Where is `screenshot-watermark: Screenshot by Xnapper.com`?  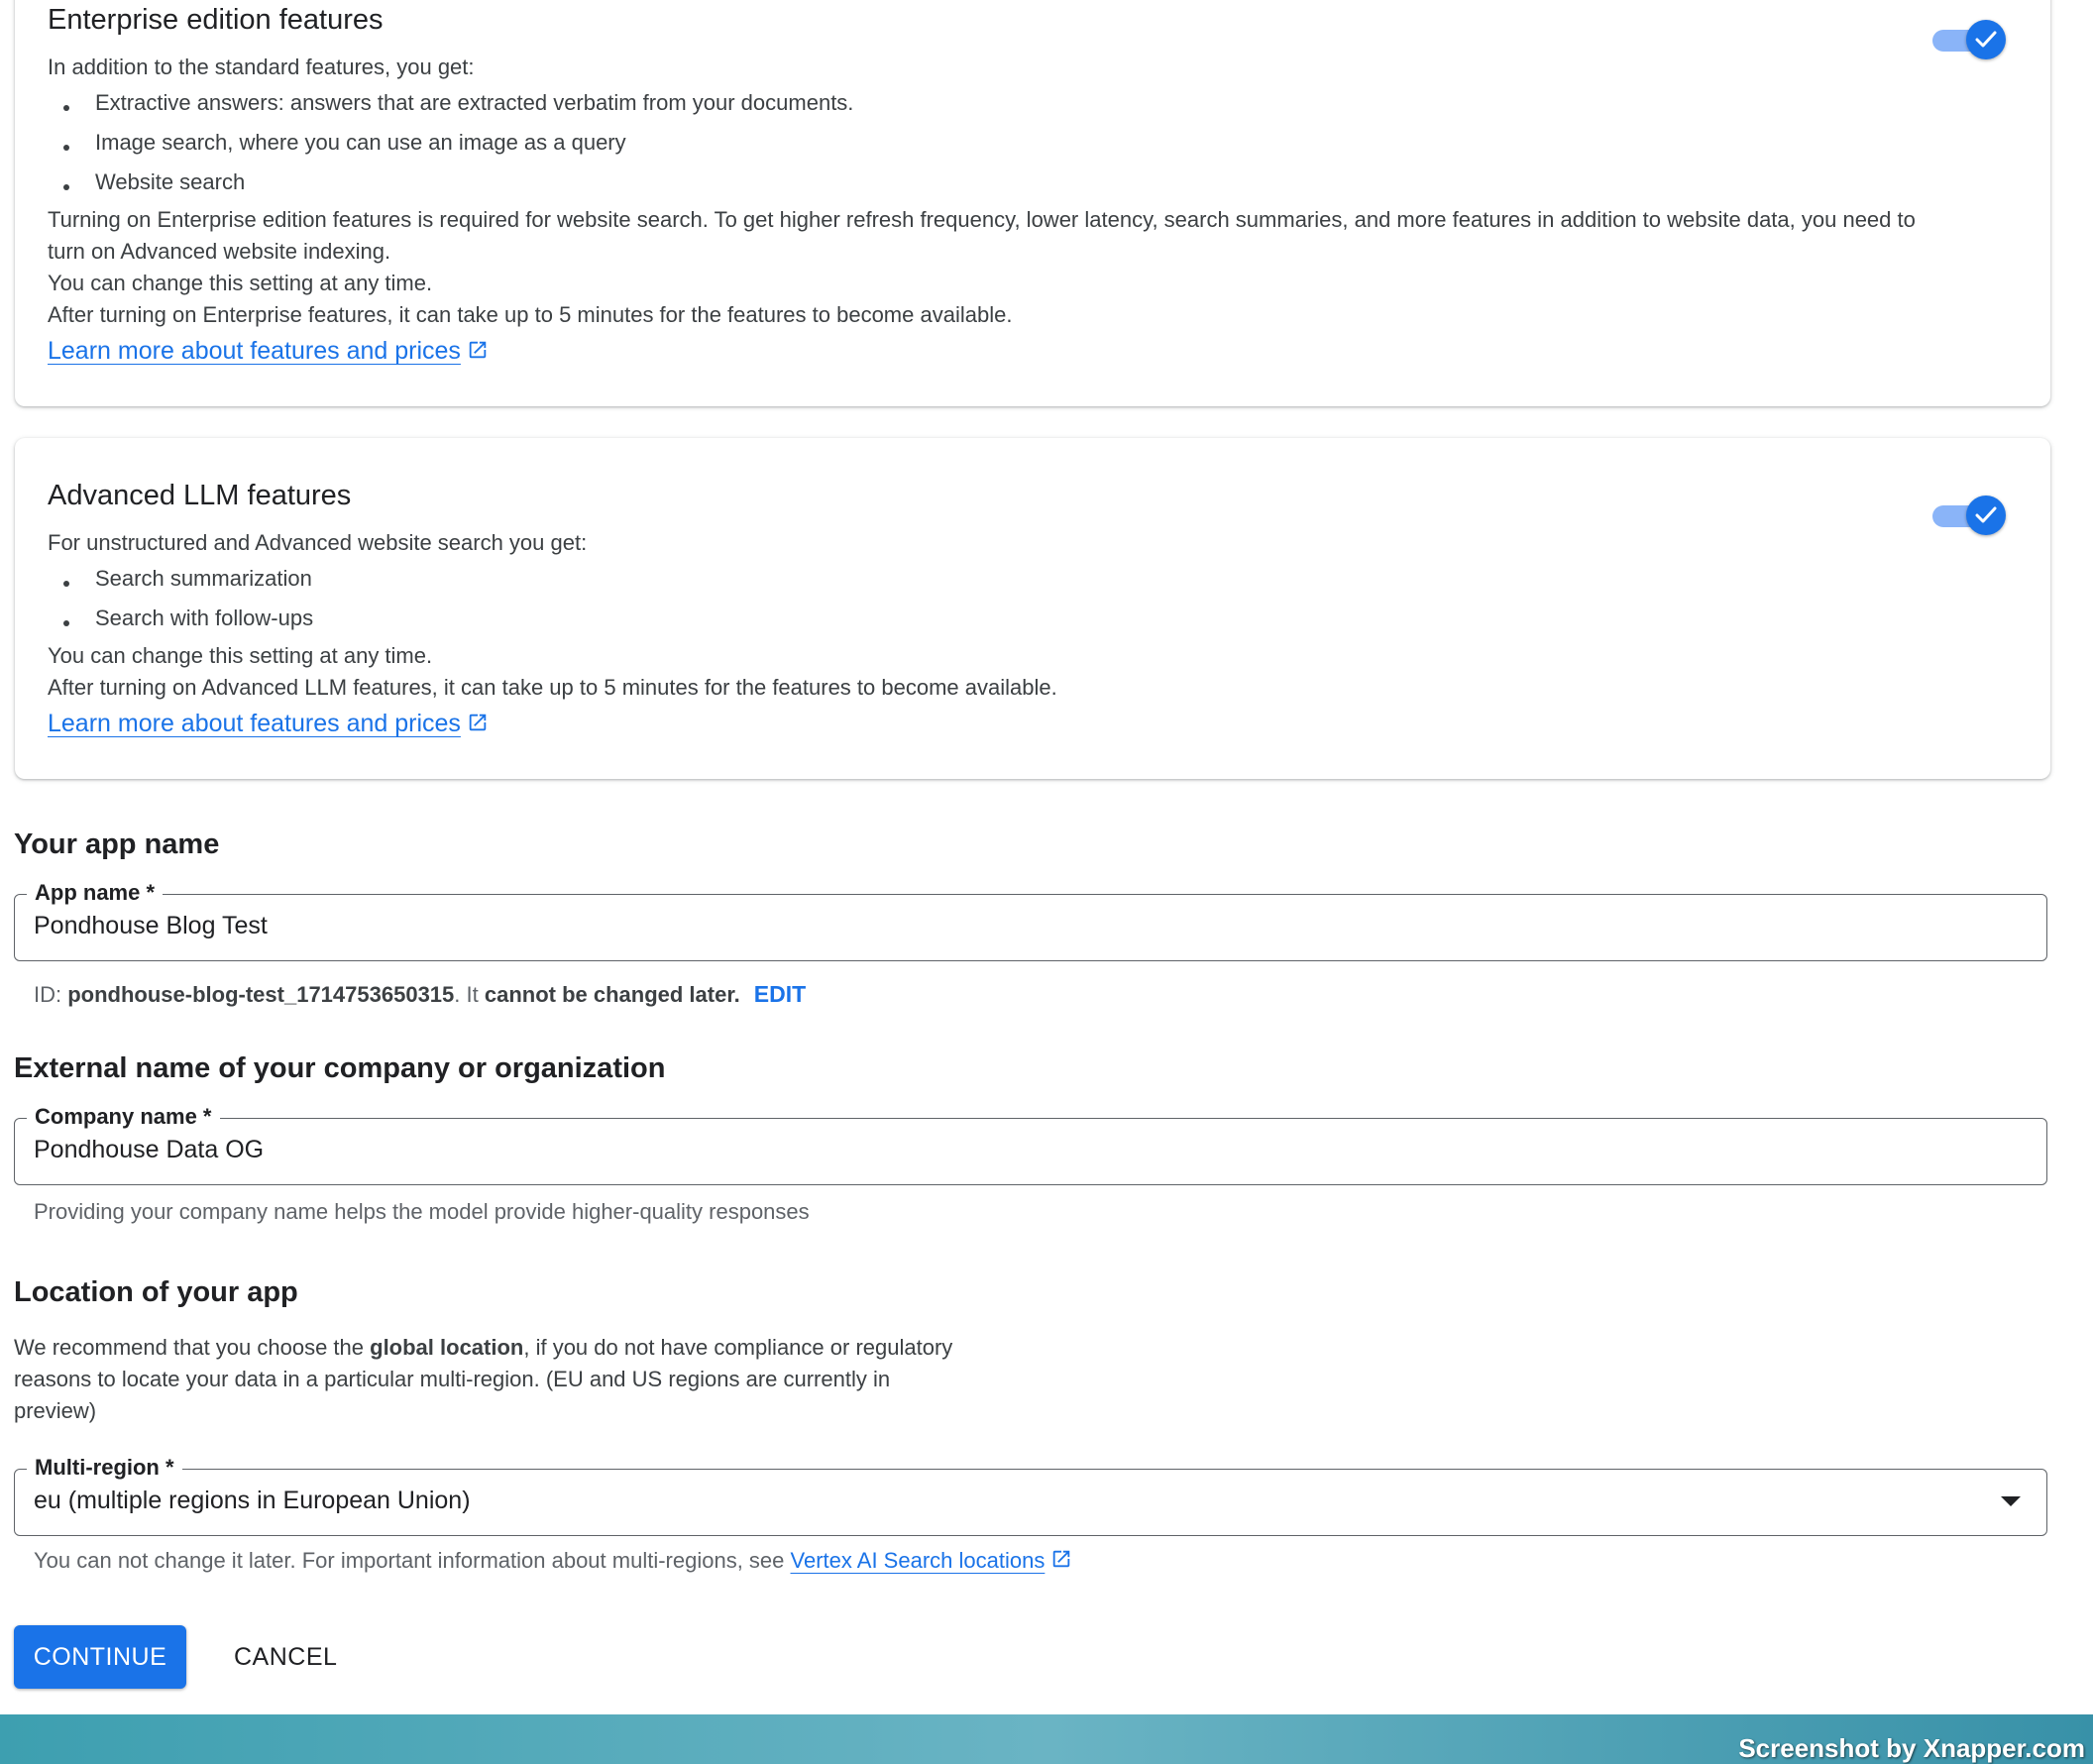 screenshot-watermark: Screenshot by Xnapper.com is located at coordinates (1911, 1748).